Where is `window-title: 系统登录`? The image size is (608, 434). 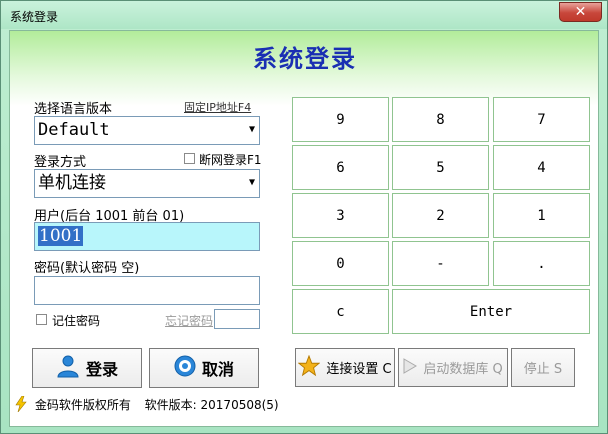 window-title: 系统登录 is located at coordinates (34, 17).